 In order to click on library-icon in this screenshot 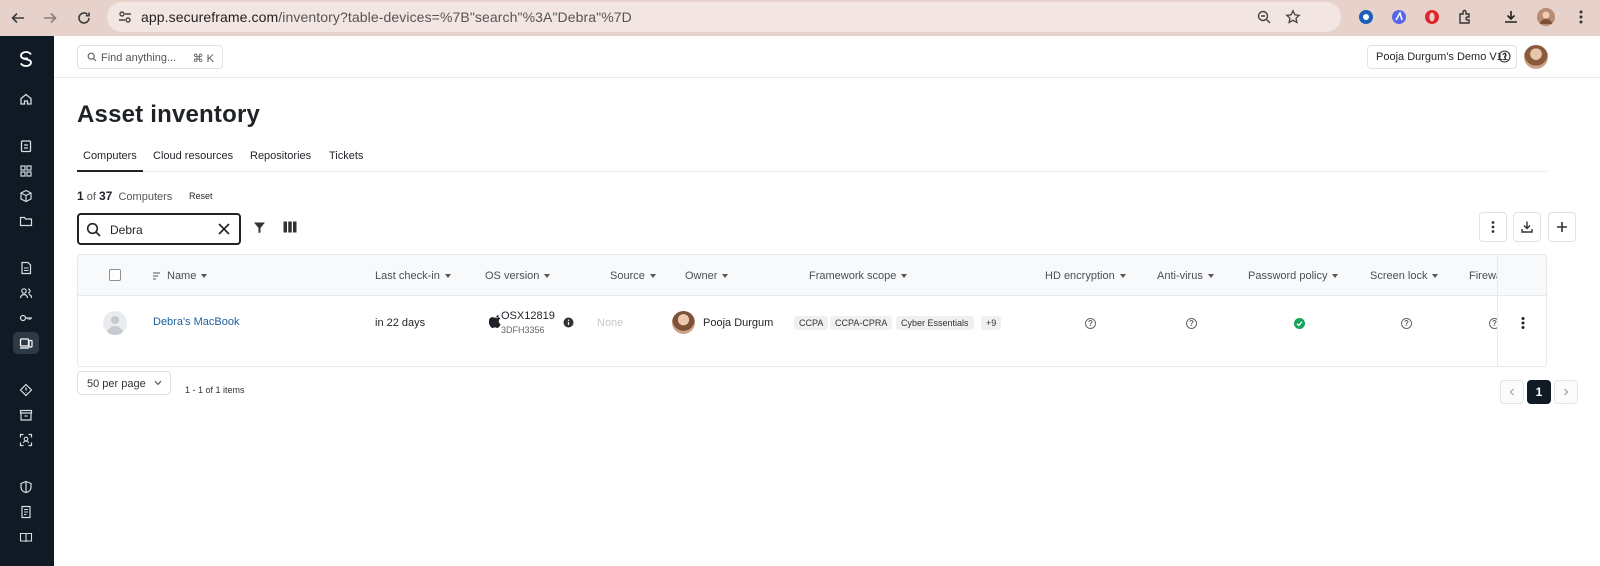, I will do `click(26, 537)`.